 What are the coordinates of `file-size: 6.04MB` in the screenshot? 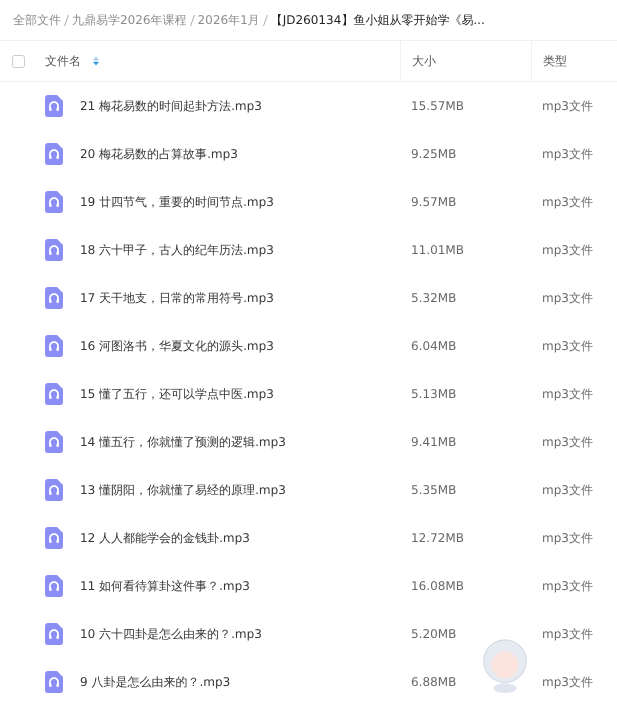 It's located at (433, 346).